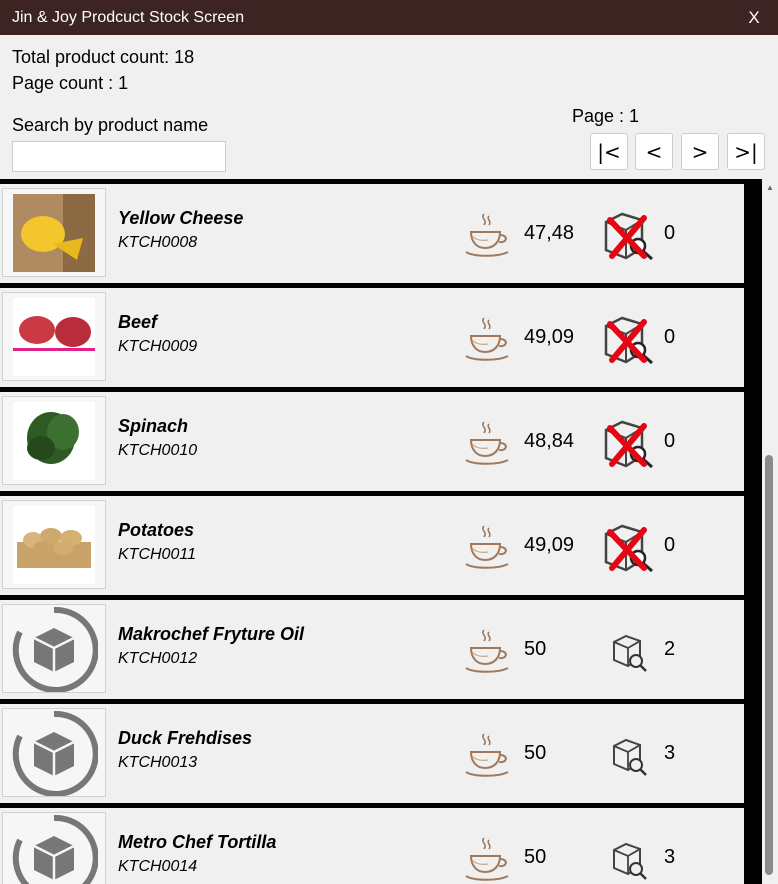  Describe the element at coordinates (158, 242) in the screenshot. I see `product-code: KTCH0008` at that location.